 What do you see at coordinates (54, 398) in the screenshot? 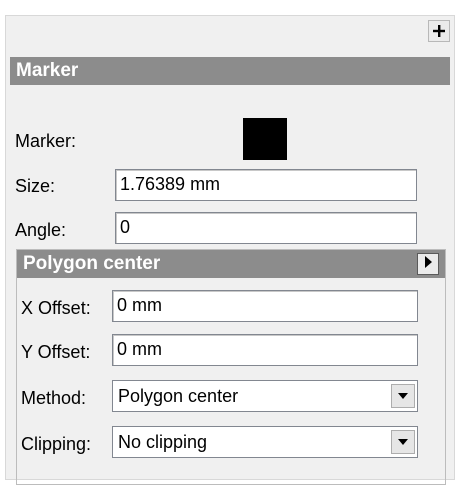
I see `method-label: Method:` at bounding box center [54, 398].